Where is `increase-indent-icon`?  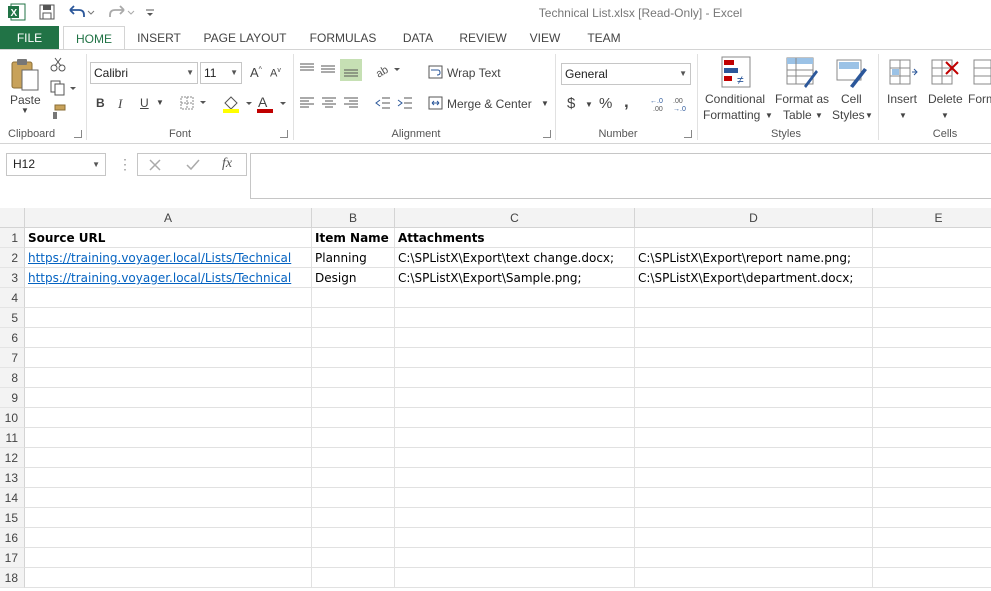 increase-indent-icon is located at coordinates (405, 104).